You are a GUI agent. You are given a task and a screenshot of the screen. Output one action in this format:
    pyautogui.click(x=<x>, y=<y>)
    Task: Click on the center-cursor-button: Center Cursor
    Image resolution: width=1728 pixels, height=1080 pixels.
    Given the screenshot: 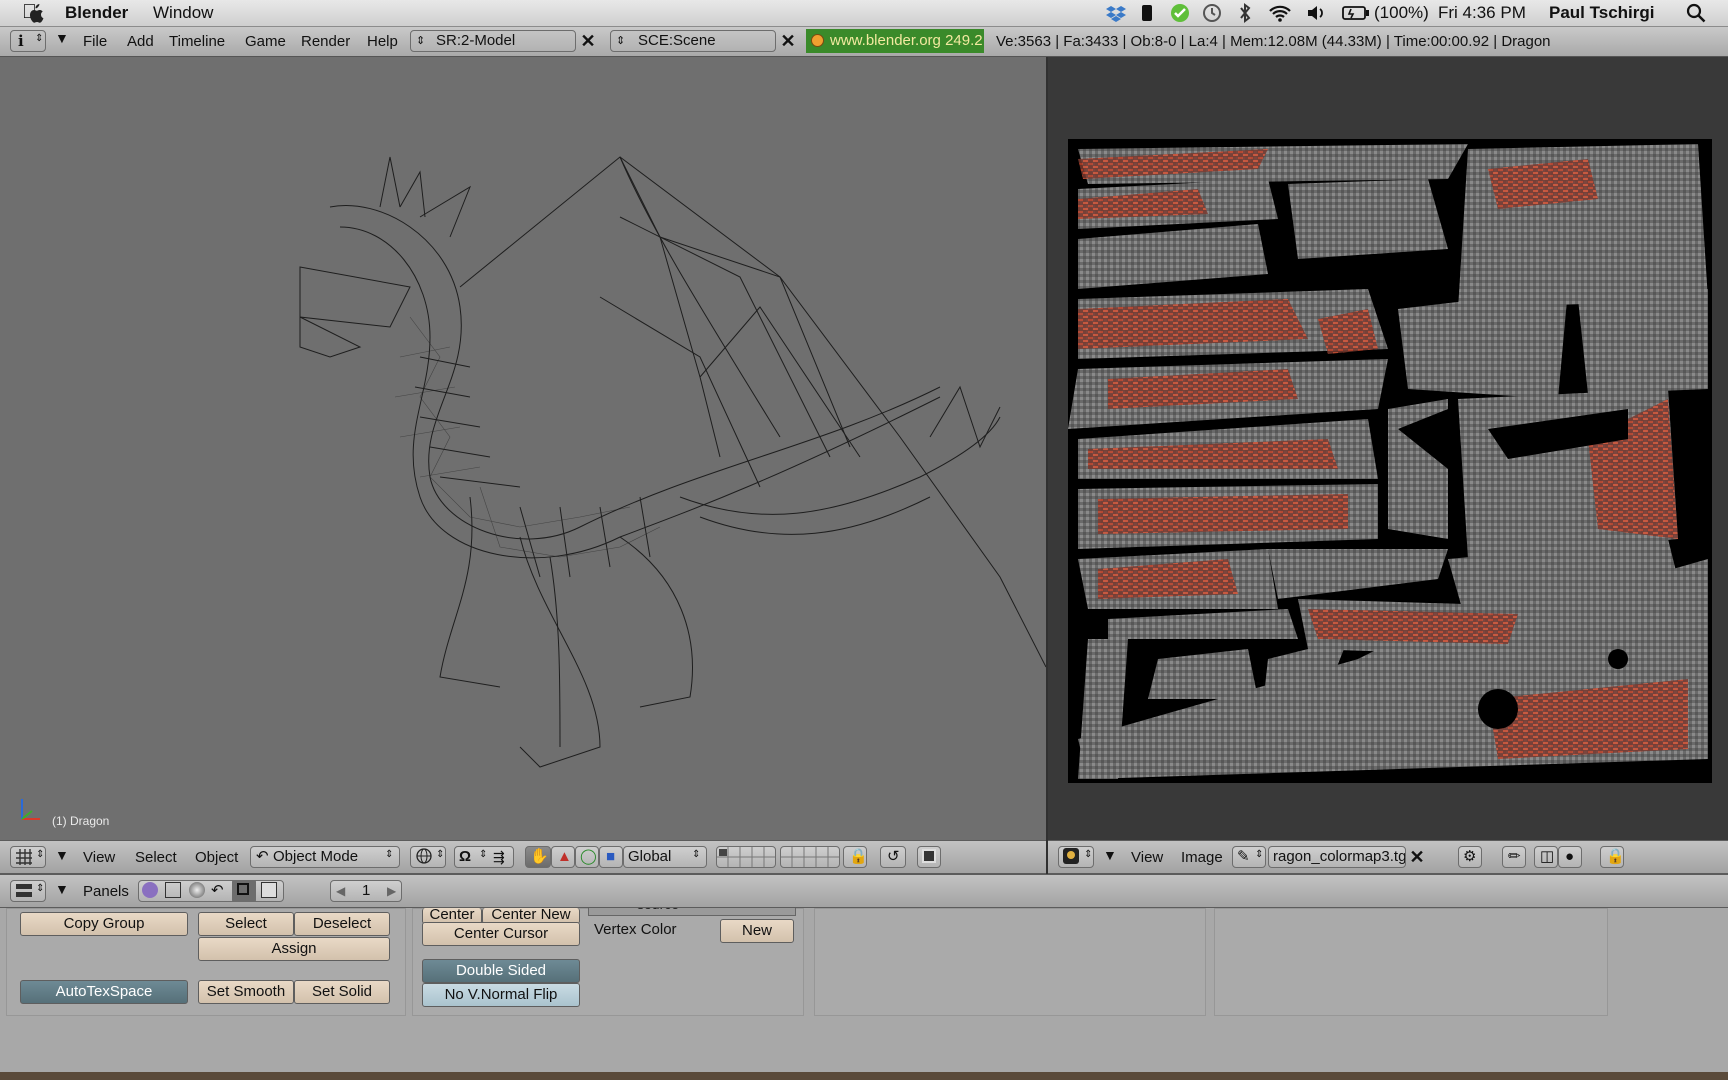 What is the action you would take?
    pyautogui.click(x=501, y=934)
    